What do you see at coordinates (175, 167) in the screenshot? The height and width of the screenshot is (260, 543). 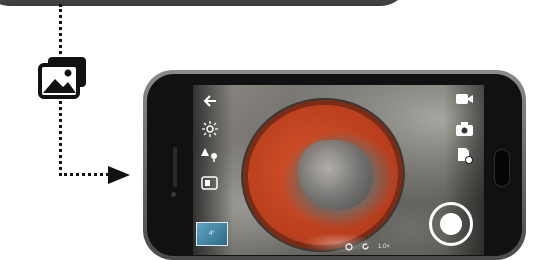 I see `speaker-grille` at bounding box center [175, 167].